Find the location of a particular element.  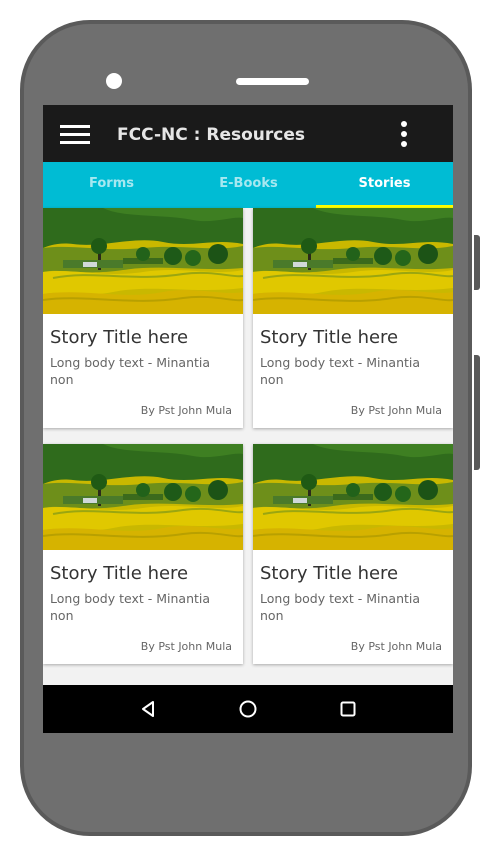

tab-stories: Stories is located at coordinates (384, 185).